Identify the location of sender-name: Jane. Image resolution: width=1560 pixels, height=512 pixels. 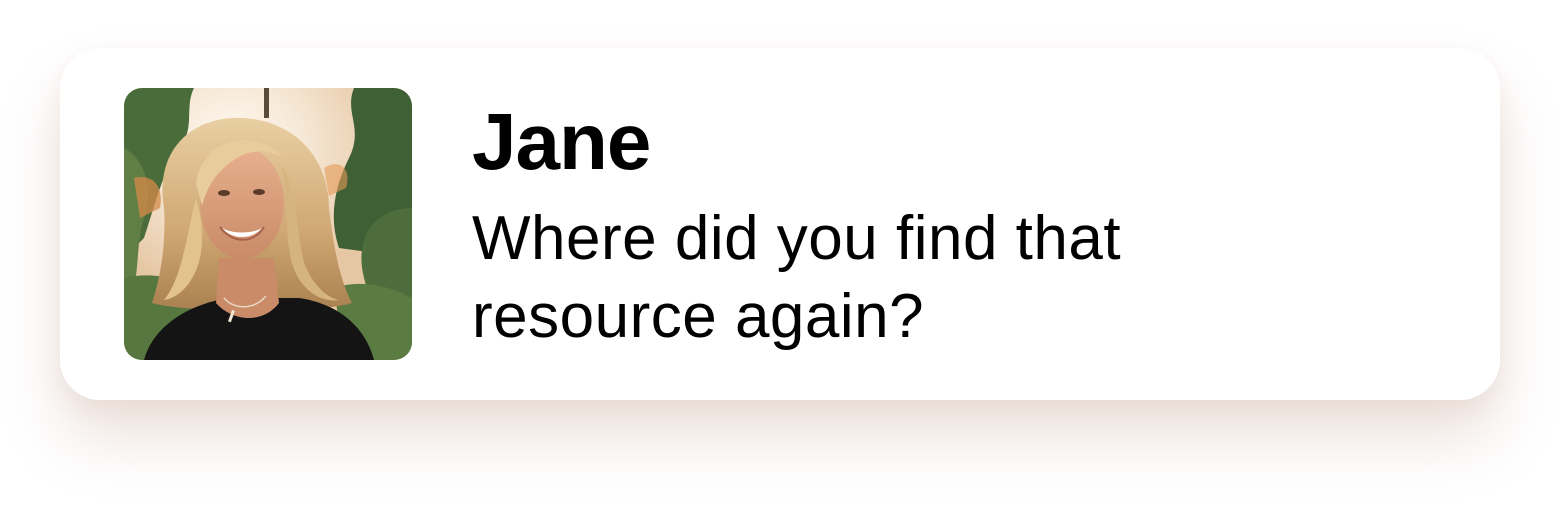
(561, 141).